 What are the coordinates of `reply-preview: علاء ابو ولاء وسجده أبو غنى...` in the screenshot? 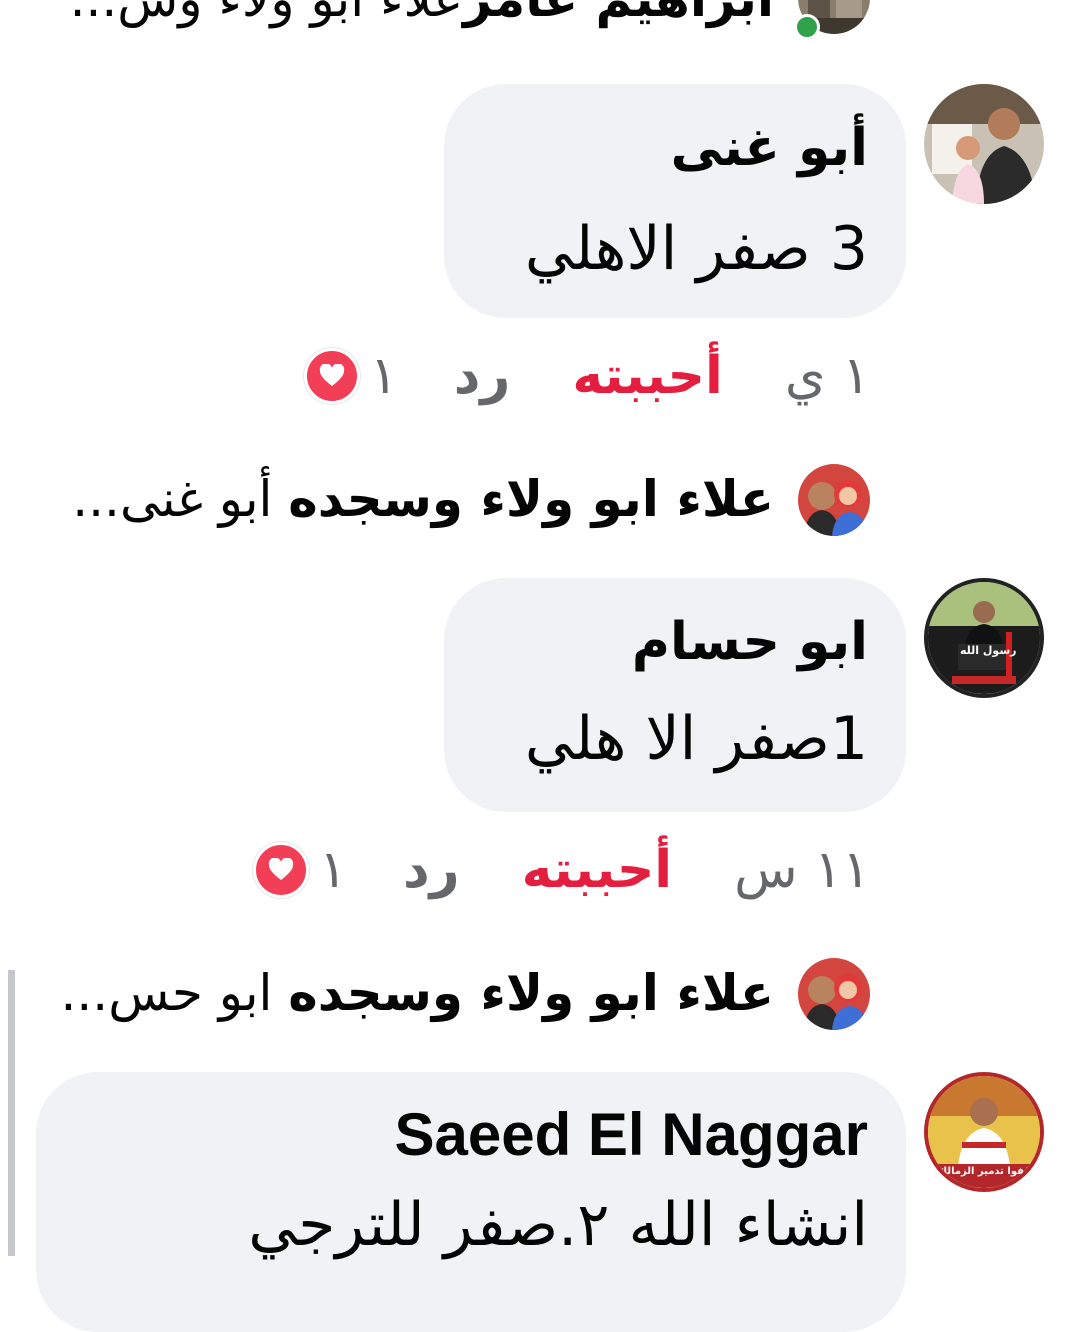 It's located at (423, 499).